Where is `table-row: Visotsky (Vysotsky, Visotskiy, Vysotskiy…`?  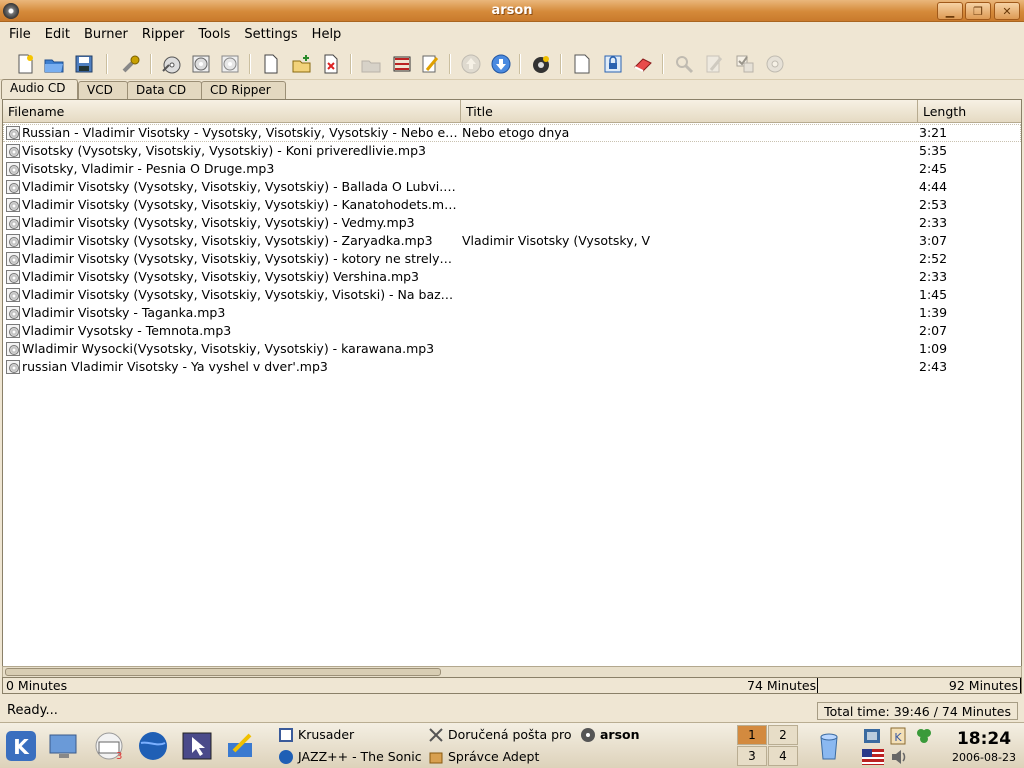
table-row: Visotsky (Vysotsky, Visotskiy, Vysotskiy… is located at coordinates (512, 151).